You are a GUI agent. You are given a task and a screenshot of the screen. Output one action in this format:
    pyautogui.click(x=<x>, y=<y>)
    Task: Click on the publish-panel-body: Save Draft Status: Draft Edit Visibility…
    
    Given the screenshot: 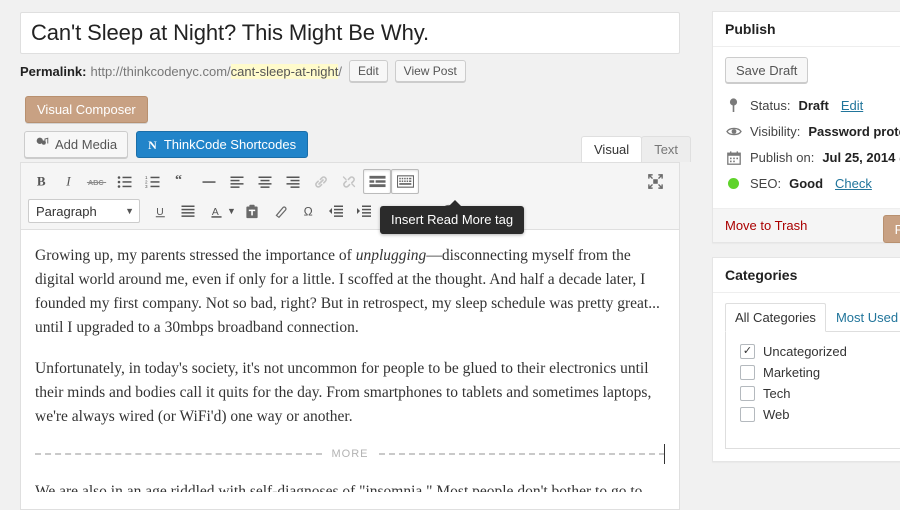 What is the action you would take?
    pyautogui.click(x=806, y=127)
    